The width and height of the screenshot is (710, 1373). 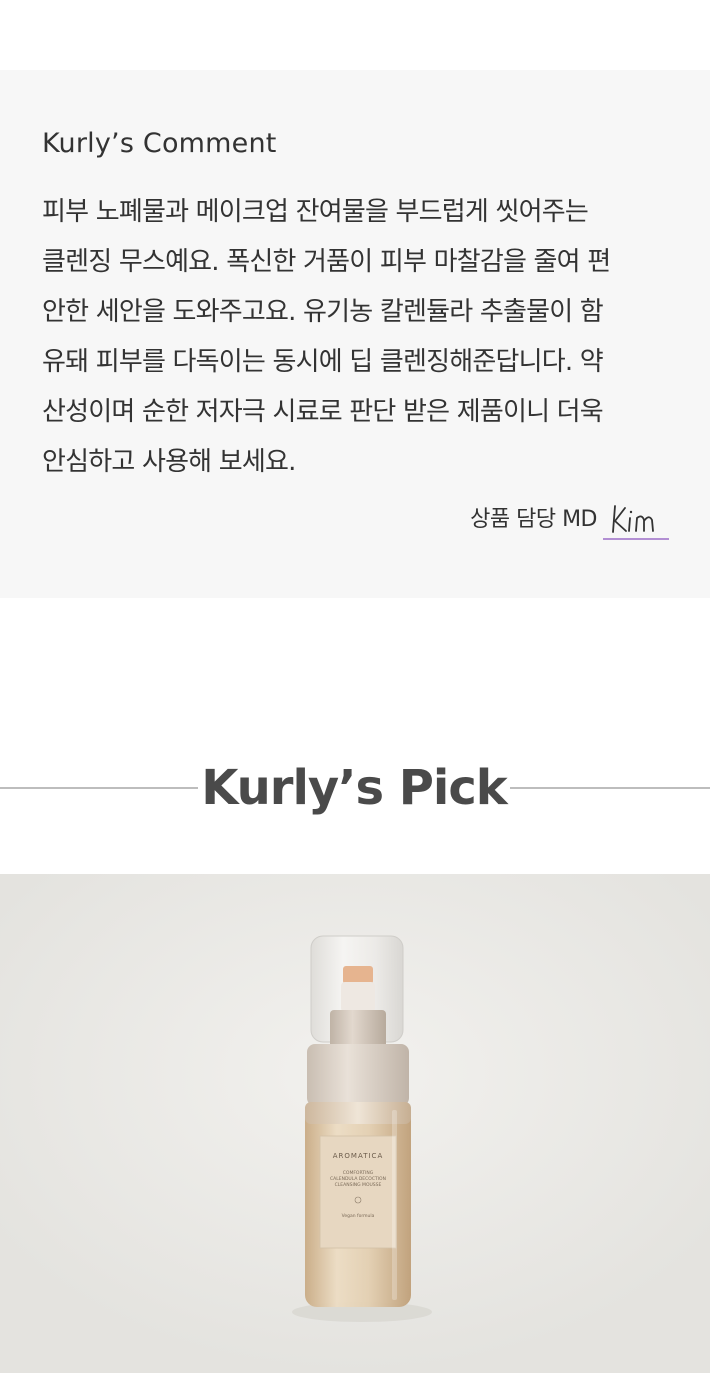 What do you see at coordinates (533, 519) in the screenshot?
I see `signature-role: 상품 담당 MD` at bounding box center [533, 519].